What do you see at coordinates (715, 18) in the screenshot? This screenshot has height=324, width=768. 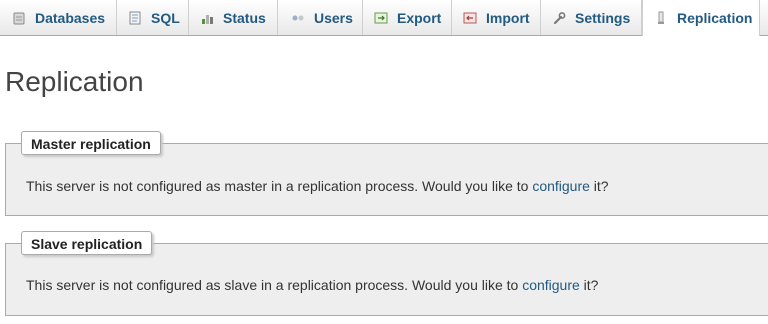 I see `tab-label: Replication` at bounding box center [715, 18].